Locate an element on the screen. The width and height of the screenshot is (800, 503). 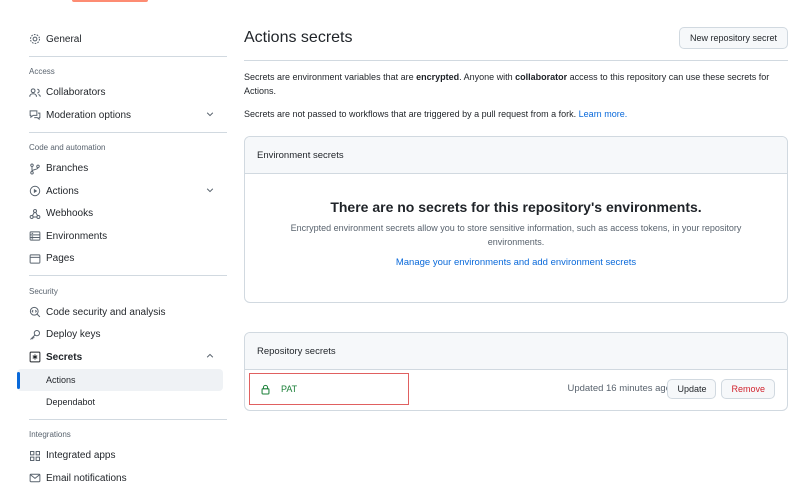
secret-name: PAT is located at coordinates (289, 389).